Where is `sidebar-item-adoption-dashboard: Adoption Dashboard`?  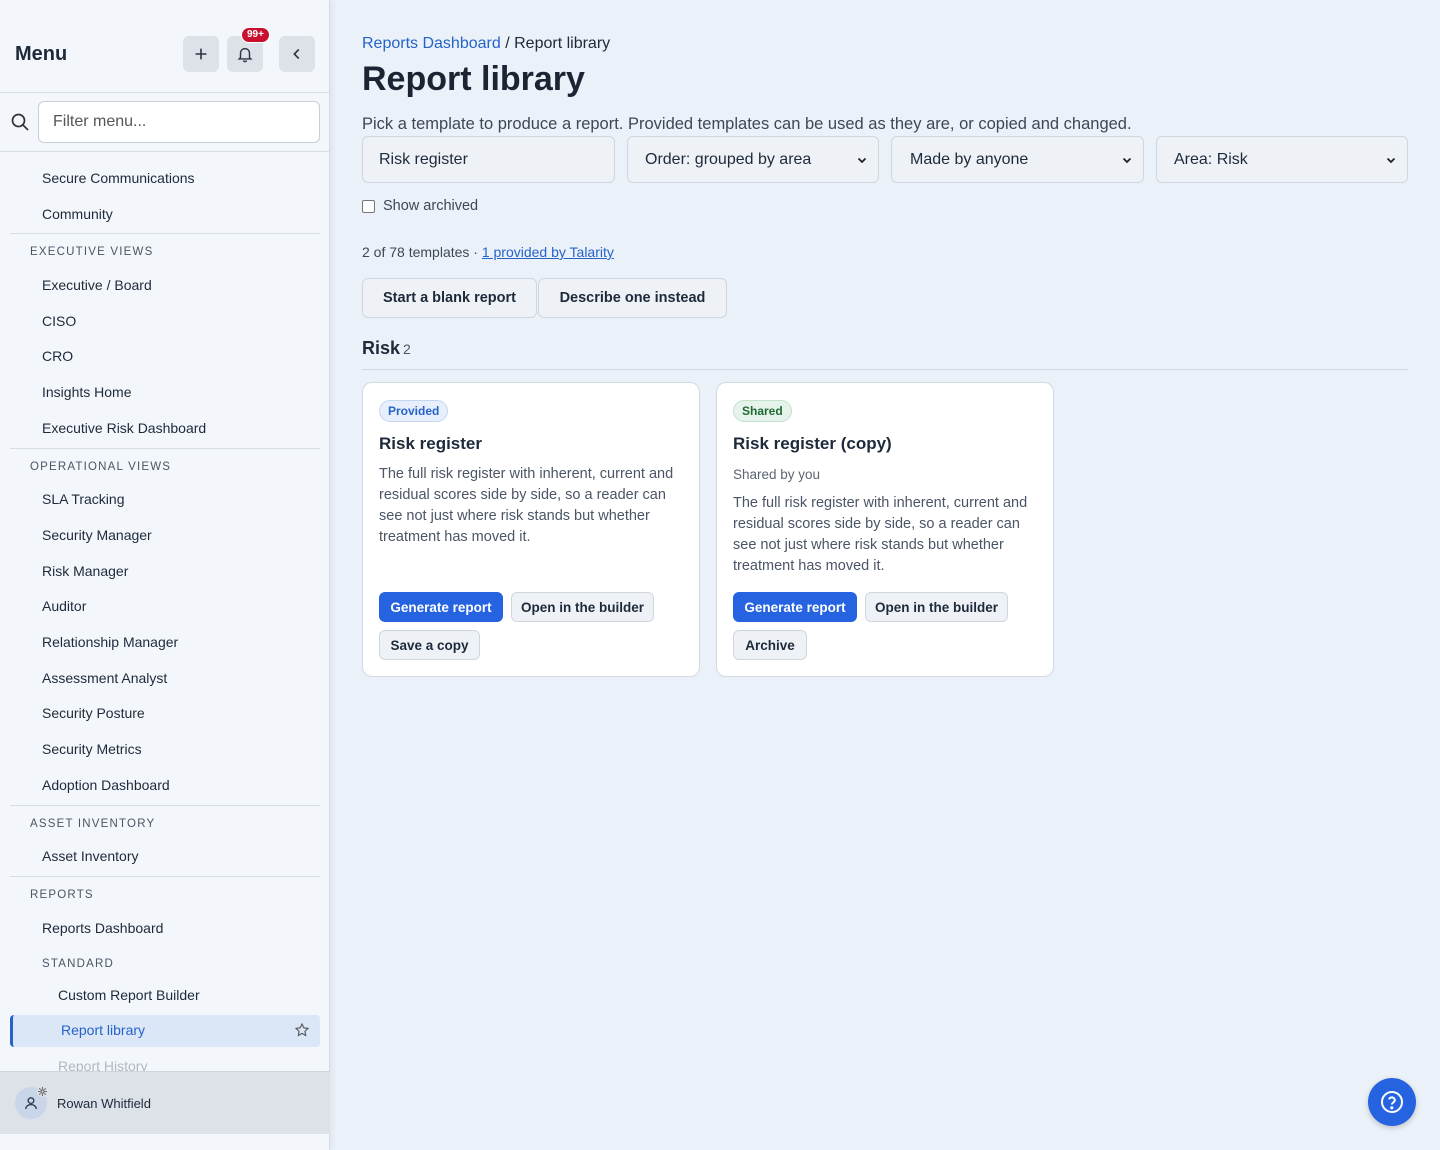 sidebar-item-adoption-dashboard: Adoption Dashboard is located at coordinates (106, 785).